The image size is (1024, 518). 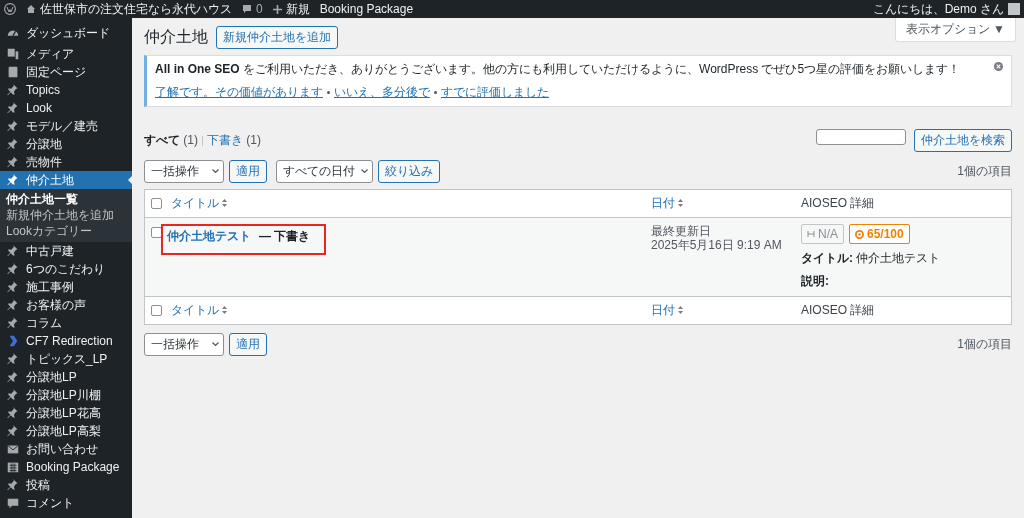 What do you see at coordinates (136, 9) in the screenshot?
I see `site-name-link: 佐世保市の注文住宅なら永代ハウス` at bounding box center [136, 9].